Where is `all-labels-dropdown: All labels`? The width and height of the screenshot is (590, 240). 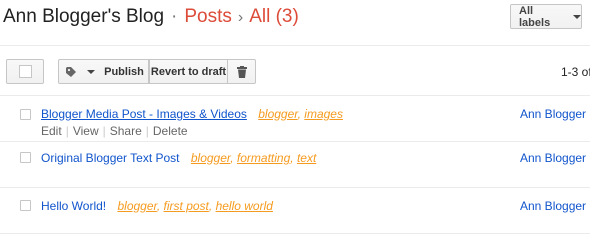 all-labels-dropdown: All labels is located at coordinates (546, 16).